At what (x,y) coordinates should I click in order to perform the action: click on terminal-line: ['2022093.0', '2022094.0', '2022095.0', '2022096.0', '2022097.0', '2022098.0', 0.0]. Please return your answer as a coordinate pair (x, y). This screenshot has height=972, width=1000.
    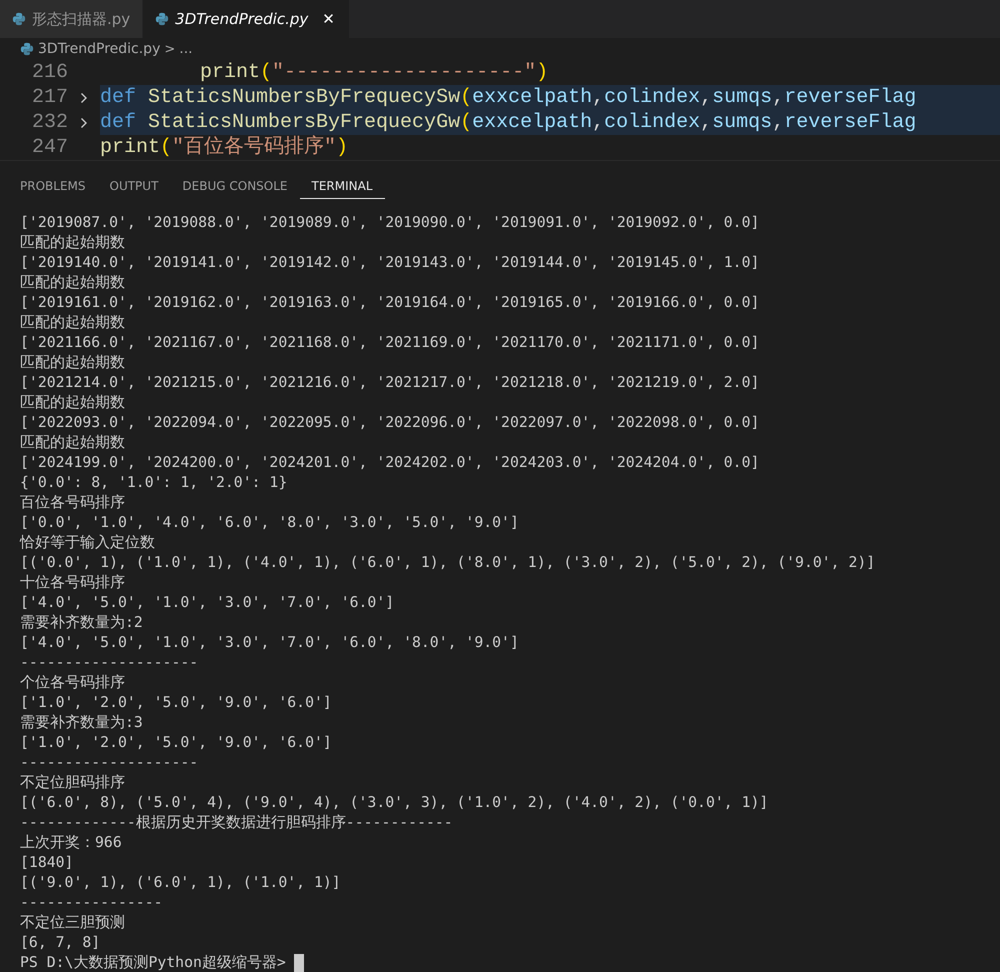
    Looking at the image, I should click on (390, 423).